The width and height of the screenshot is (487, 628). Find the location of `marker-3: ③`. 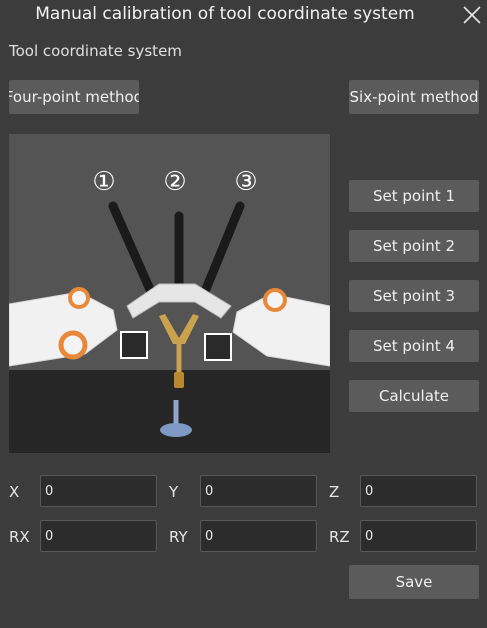

marker-3: ③ is located at coordinates (245, 182).